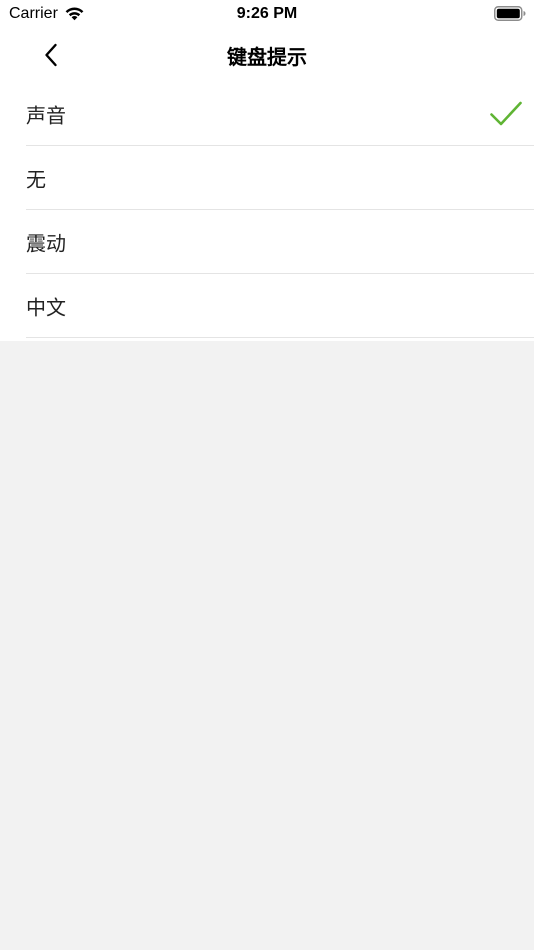  I want to click on clock-time: 9:26 PM, so click(267, 13).